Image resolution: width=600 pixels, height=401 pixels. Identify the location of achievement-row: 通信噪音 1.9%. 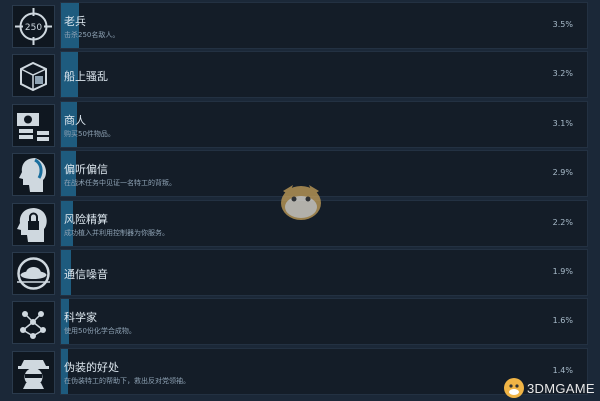
(300, 274).